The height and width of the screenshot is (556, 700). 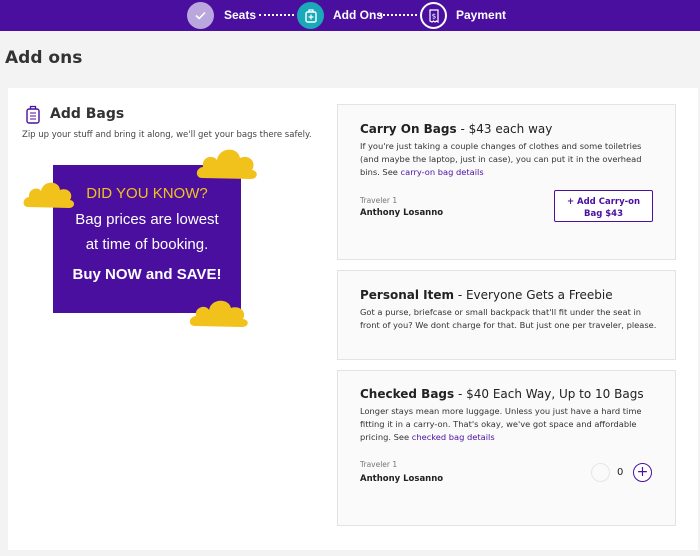 I want to click on step-payment-label: Payment, so click(x=481, y=15).